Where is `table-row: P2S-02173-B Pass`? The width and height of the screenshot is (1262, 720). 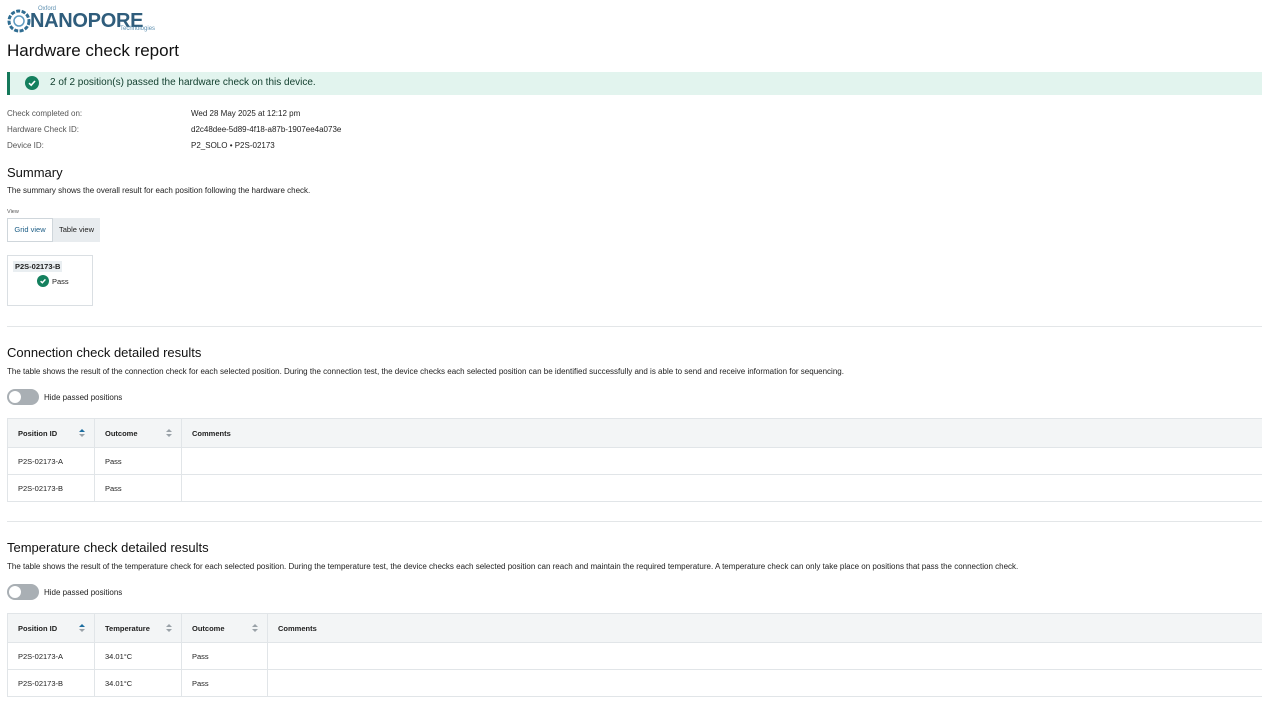 table-row: P2S-02173-B Pass is located at coordinates (634, 488).